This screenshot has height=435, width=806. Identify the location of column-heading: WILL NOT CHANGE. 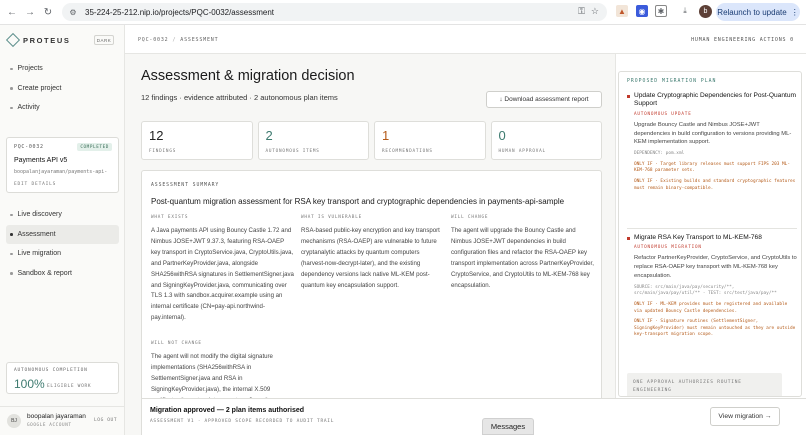
(176, 343).